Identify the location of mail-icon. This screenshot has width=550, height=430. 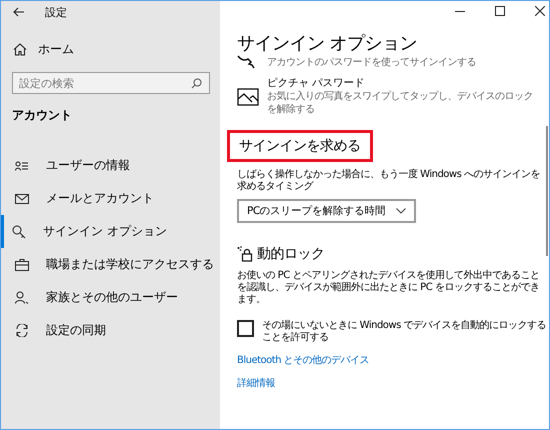
(22, 199).